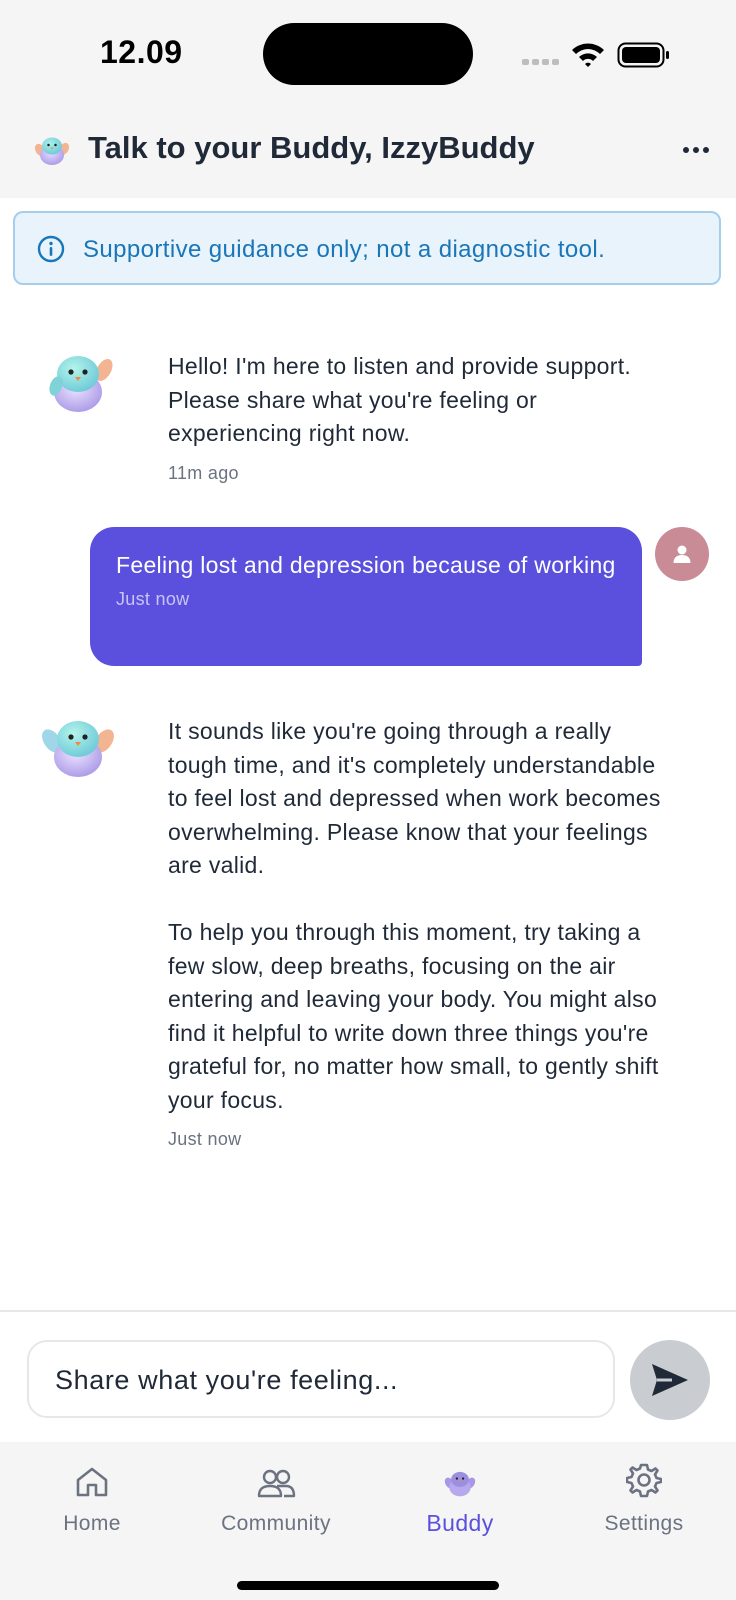 Image resolution: width=736 pixels, height=1600 pixels. I want to click on home-icon, so click(92, 1482).